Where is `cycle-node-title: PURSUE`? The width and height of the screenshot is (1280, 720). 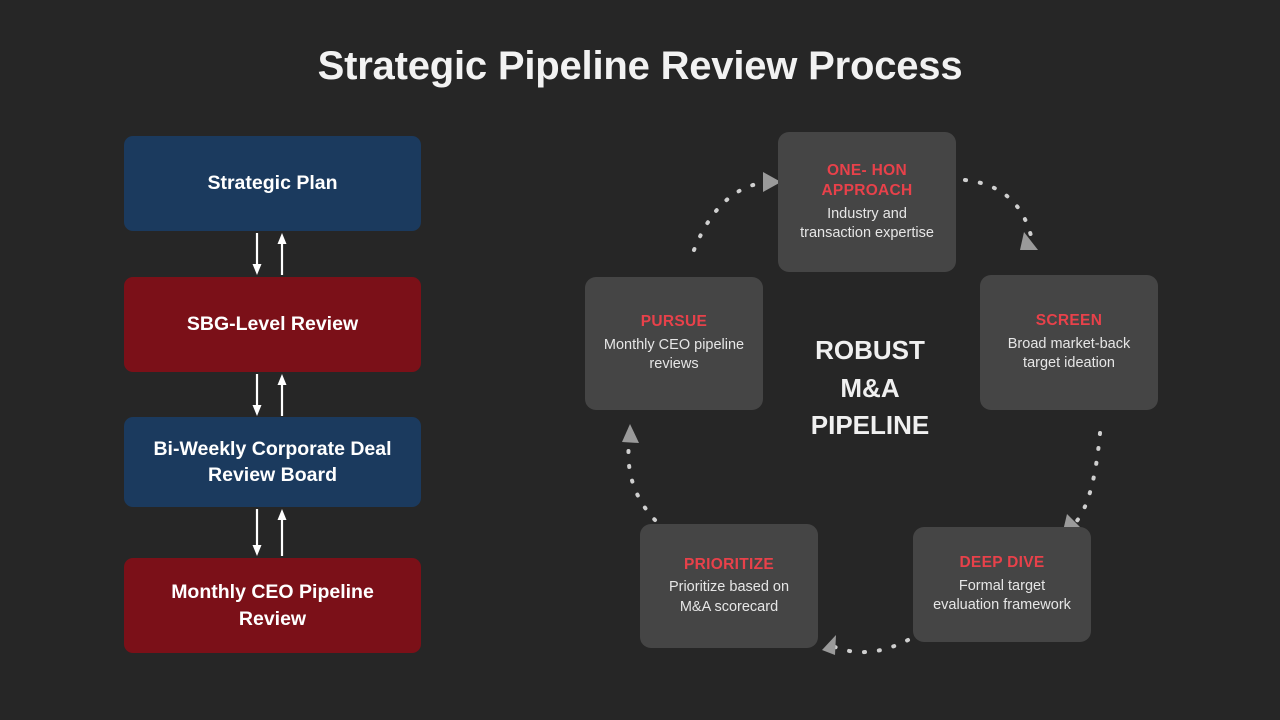 cycle-node-title: PURSUE is located at coordinates (674, 322).